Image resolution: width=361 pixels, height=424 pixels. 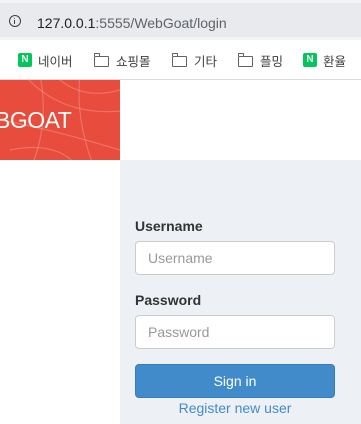 I want to click on webgoat-logo: BGOAT, so click(x=60, y=120).